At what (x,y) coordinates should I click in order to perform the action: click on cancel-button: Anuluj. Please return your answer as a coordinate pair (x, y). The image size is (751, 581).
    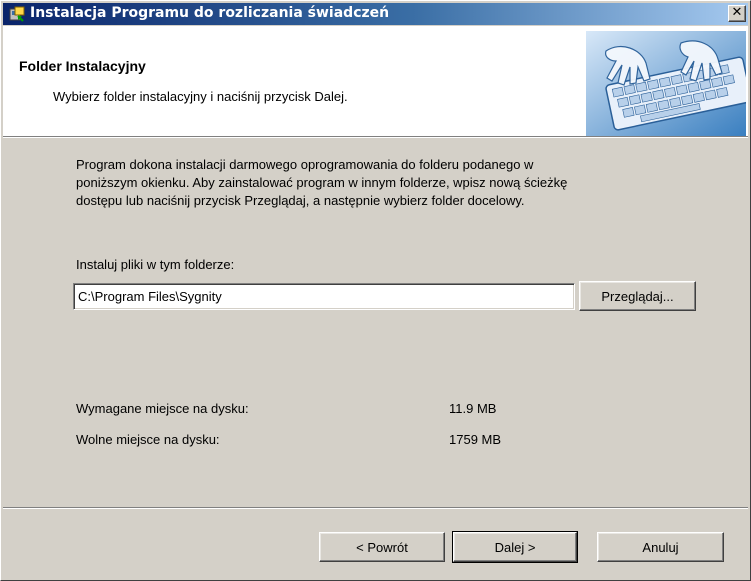
    Looking at the image, I should click on (660, 547).